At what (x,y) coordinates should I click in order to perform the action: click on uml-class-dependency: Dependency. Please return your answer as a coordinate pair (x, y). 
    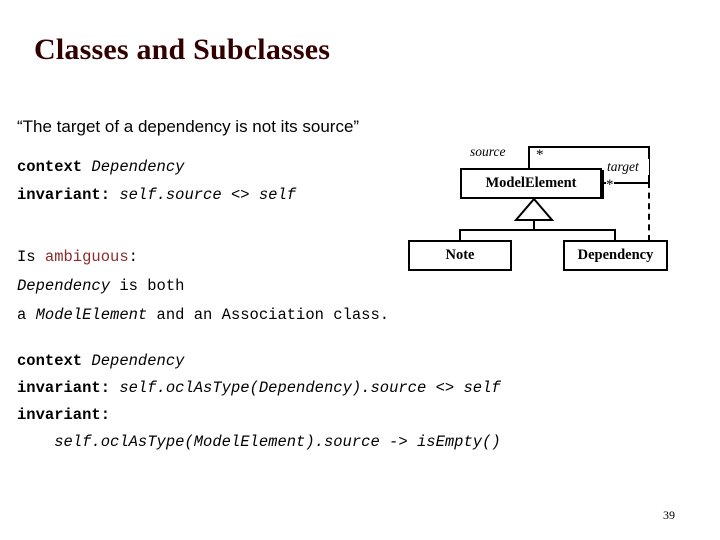
    Looking at the image, I should click on (615, 255).